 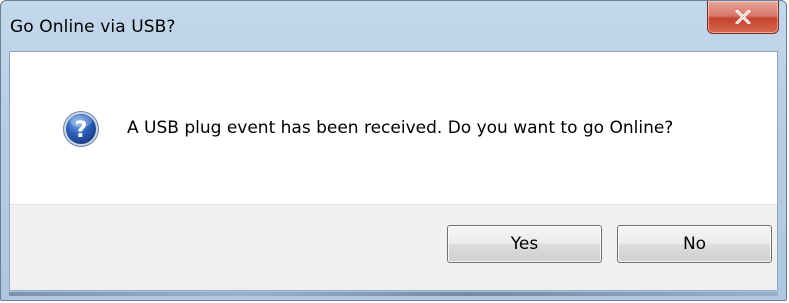 What do you see at coordinates (93, 27) in the screenshot?
I see `window-title: Go Online via USB?` at bounding box center [93, 27].